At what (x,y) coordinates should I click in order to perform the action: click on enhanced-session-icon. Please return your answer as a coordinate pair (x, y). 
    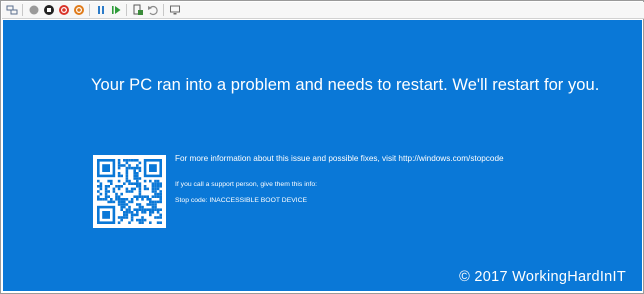
    Looking at the image, I should click on (174, 10).